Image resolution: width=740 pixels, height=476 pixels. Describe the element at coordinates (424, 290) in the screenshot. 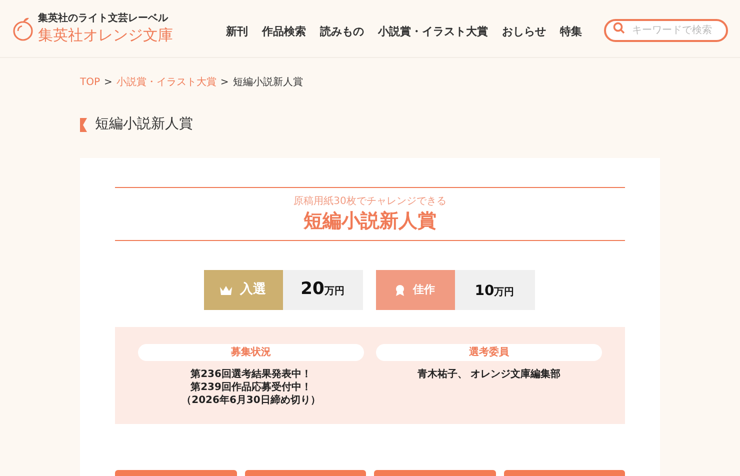

I see `prize-label: 佳作` at that location.